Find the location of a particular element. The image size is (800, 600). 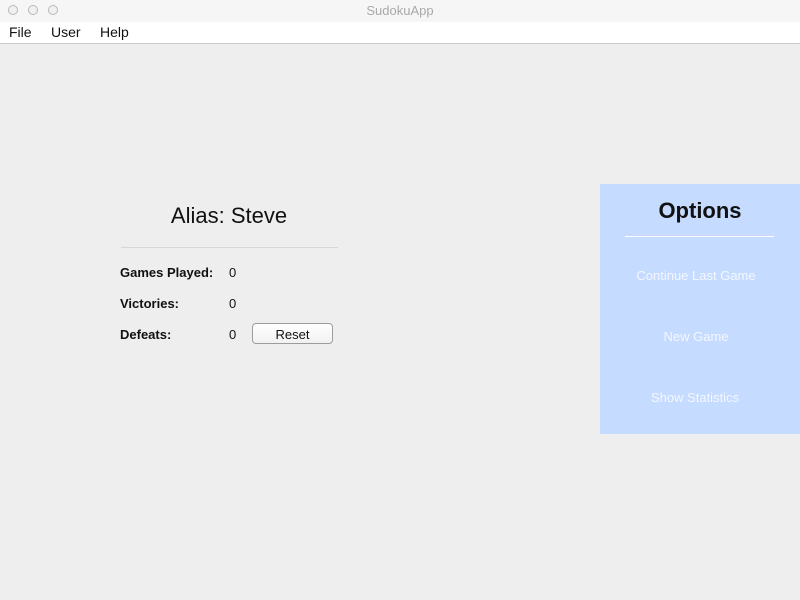

profile-divider is located at coordinates (229, 247).